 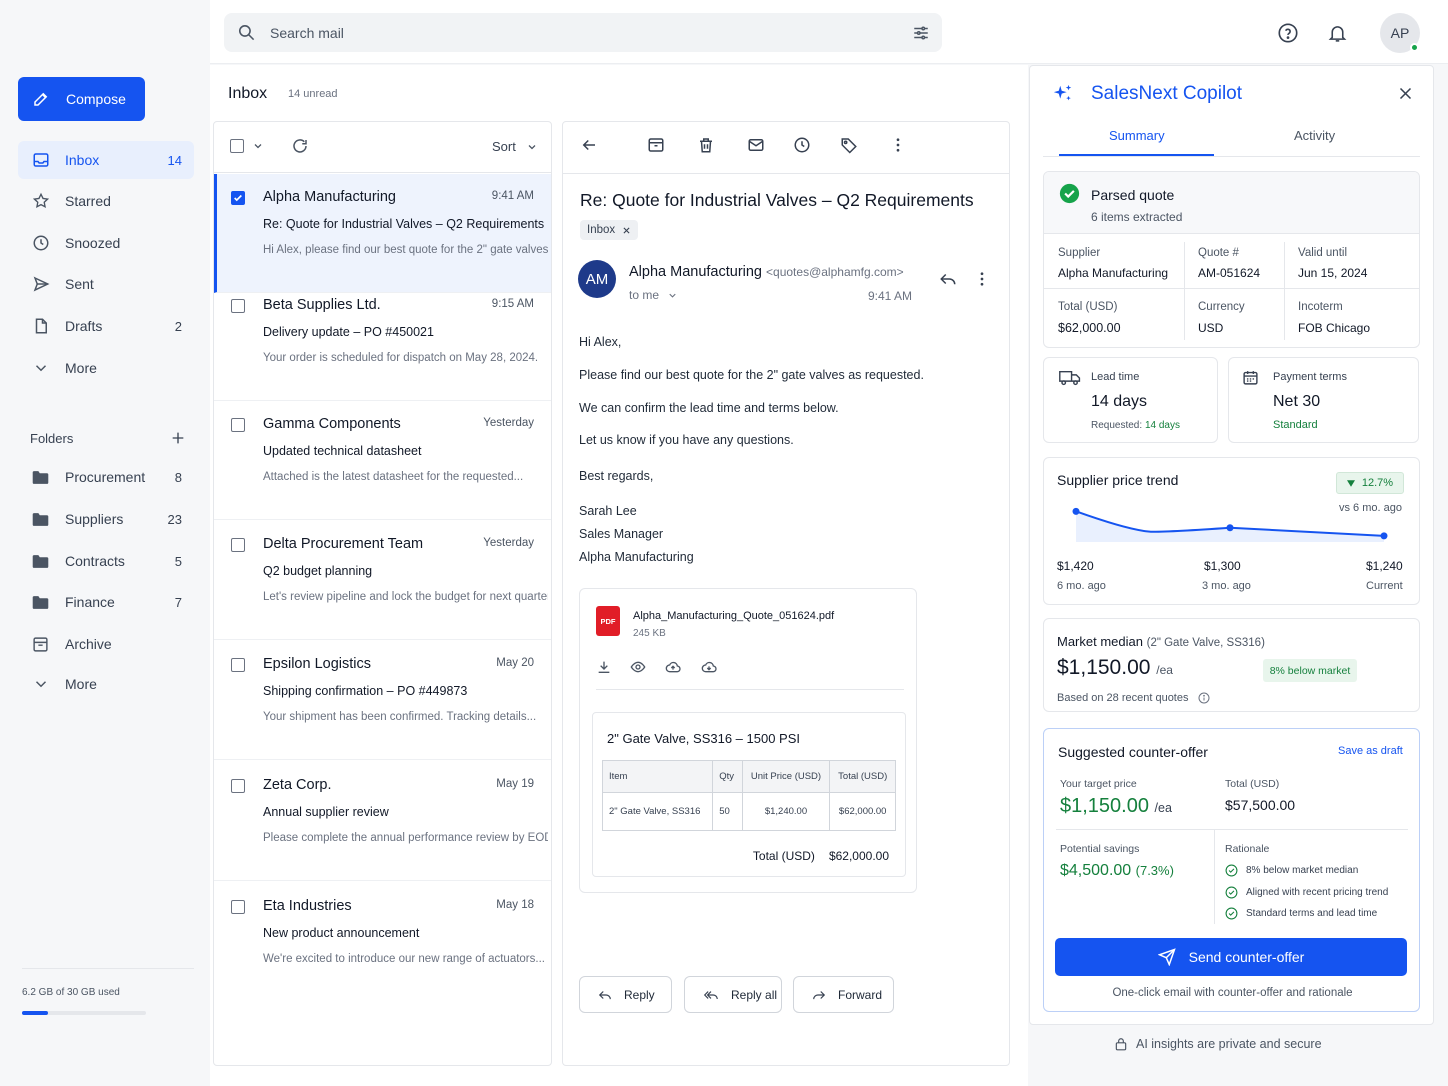 What do you see at coordinates (843, 994) in the screenshot?
I see `forward-button: Forward` at bounding box center [843, 994].